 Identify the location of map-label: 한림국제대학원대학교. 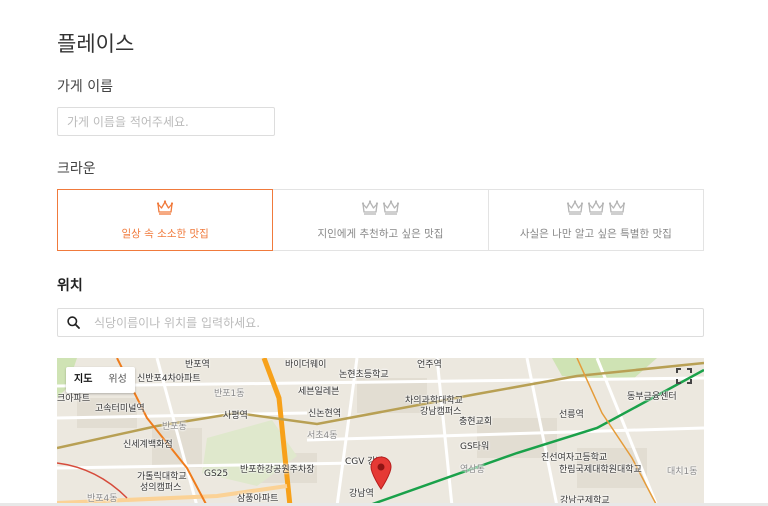
(600, 470).